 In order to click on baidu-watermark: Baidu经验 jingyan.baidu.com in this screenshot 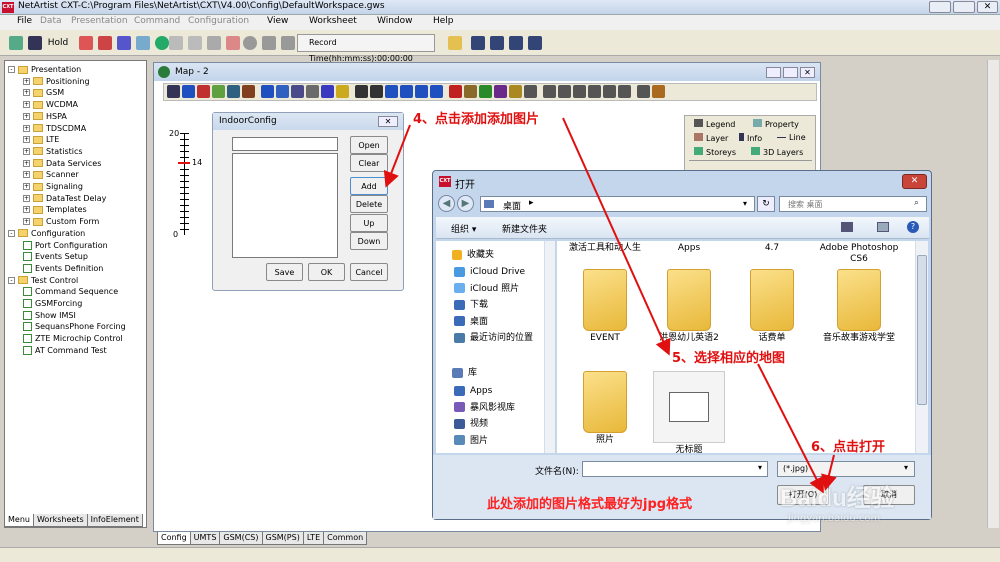, I will do `click(837, 501)`.